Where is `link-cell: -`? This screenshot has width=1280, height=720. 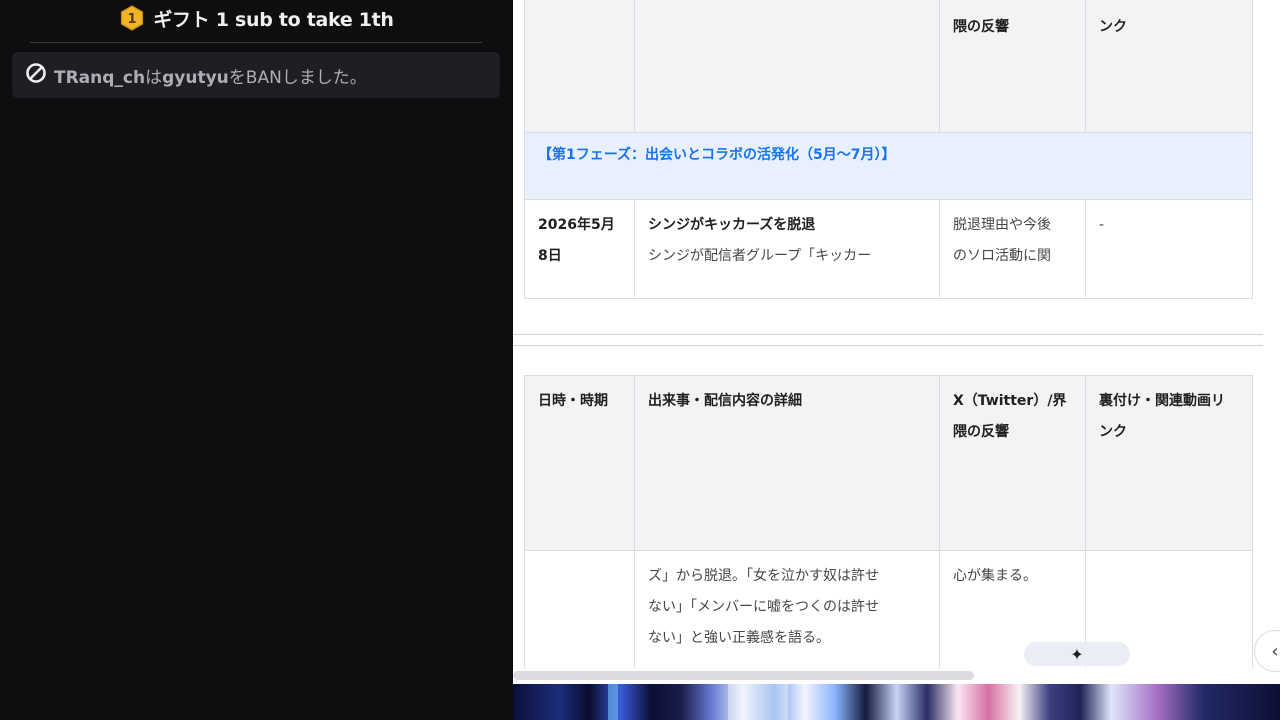
link-cell: - is located at coordinates (1169, 249).